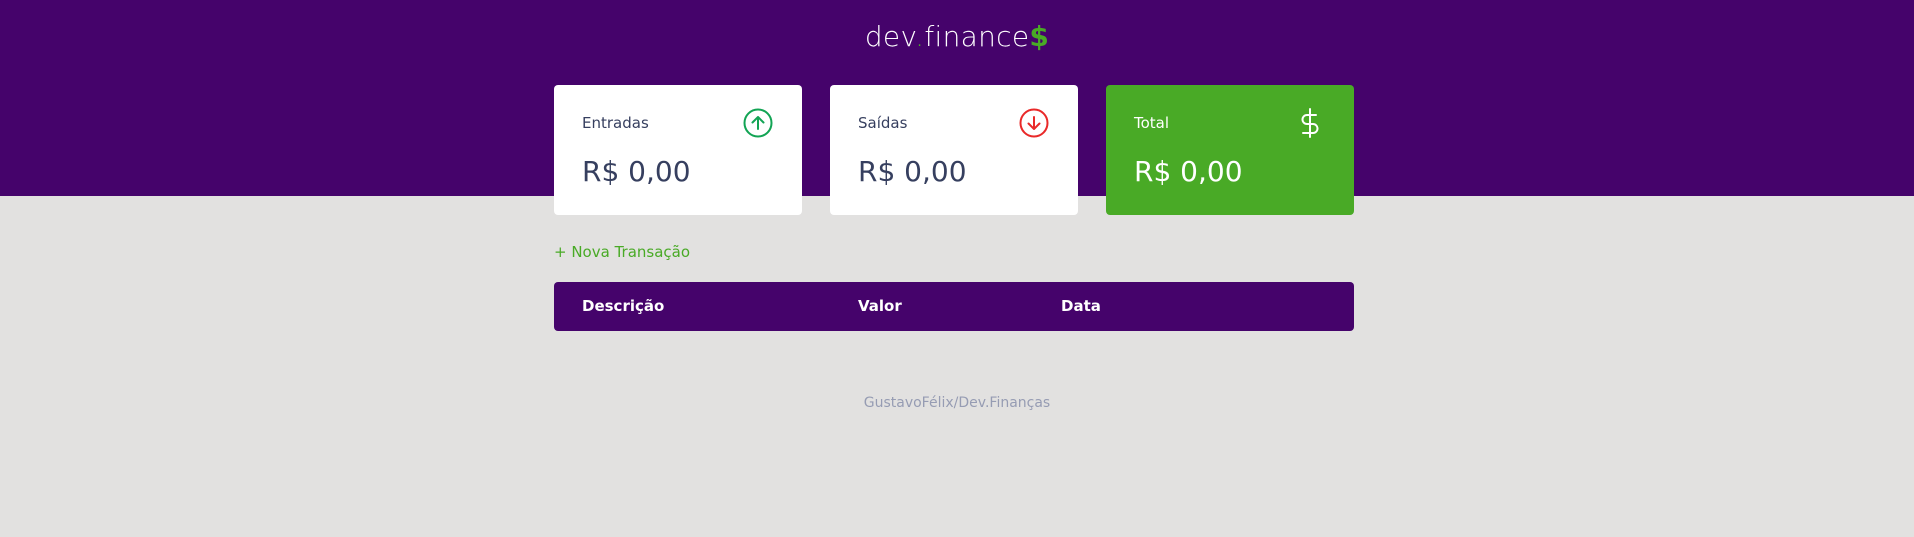  Describe the element at coordinates (1039, 36) in the screenshot. I see `logo-dollar-symbol: $` at that location.